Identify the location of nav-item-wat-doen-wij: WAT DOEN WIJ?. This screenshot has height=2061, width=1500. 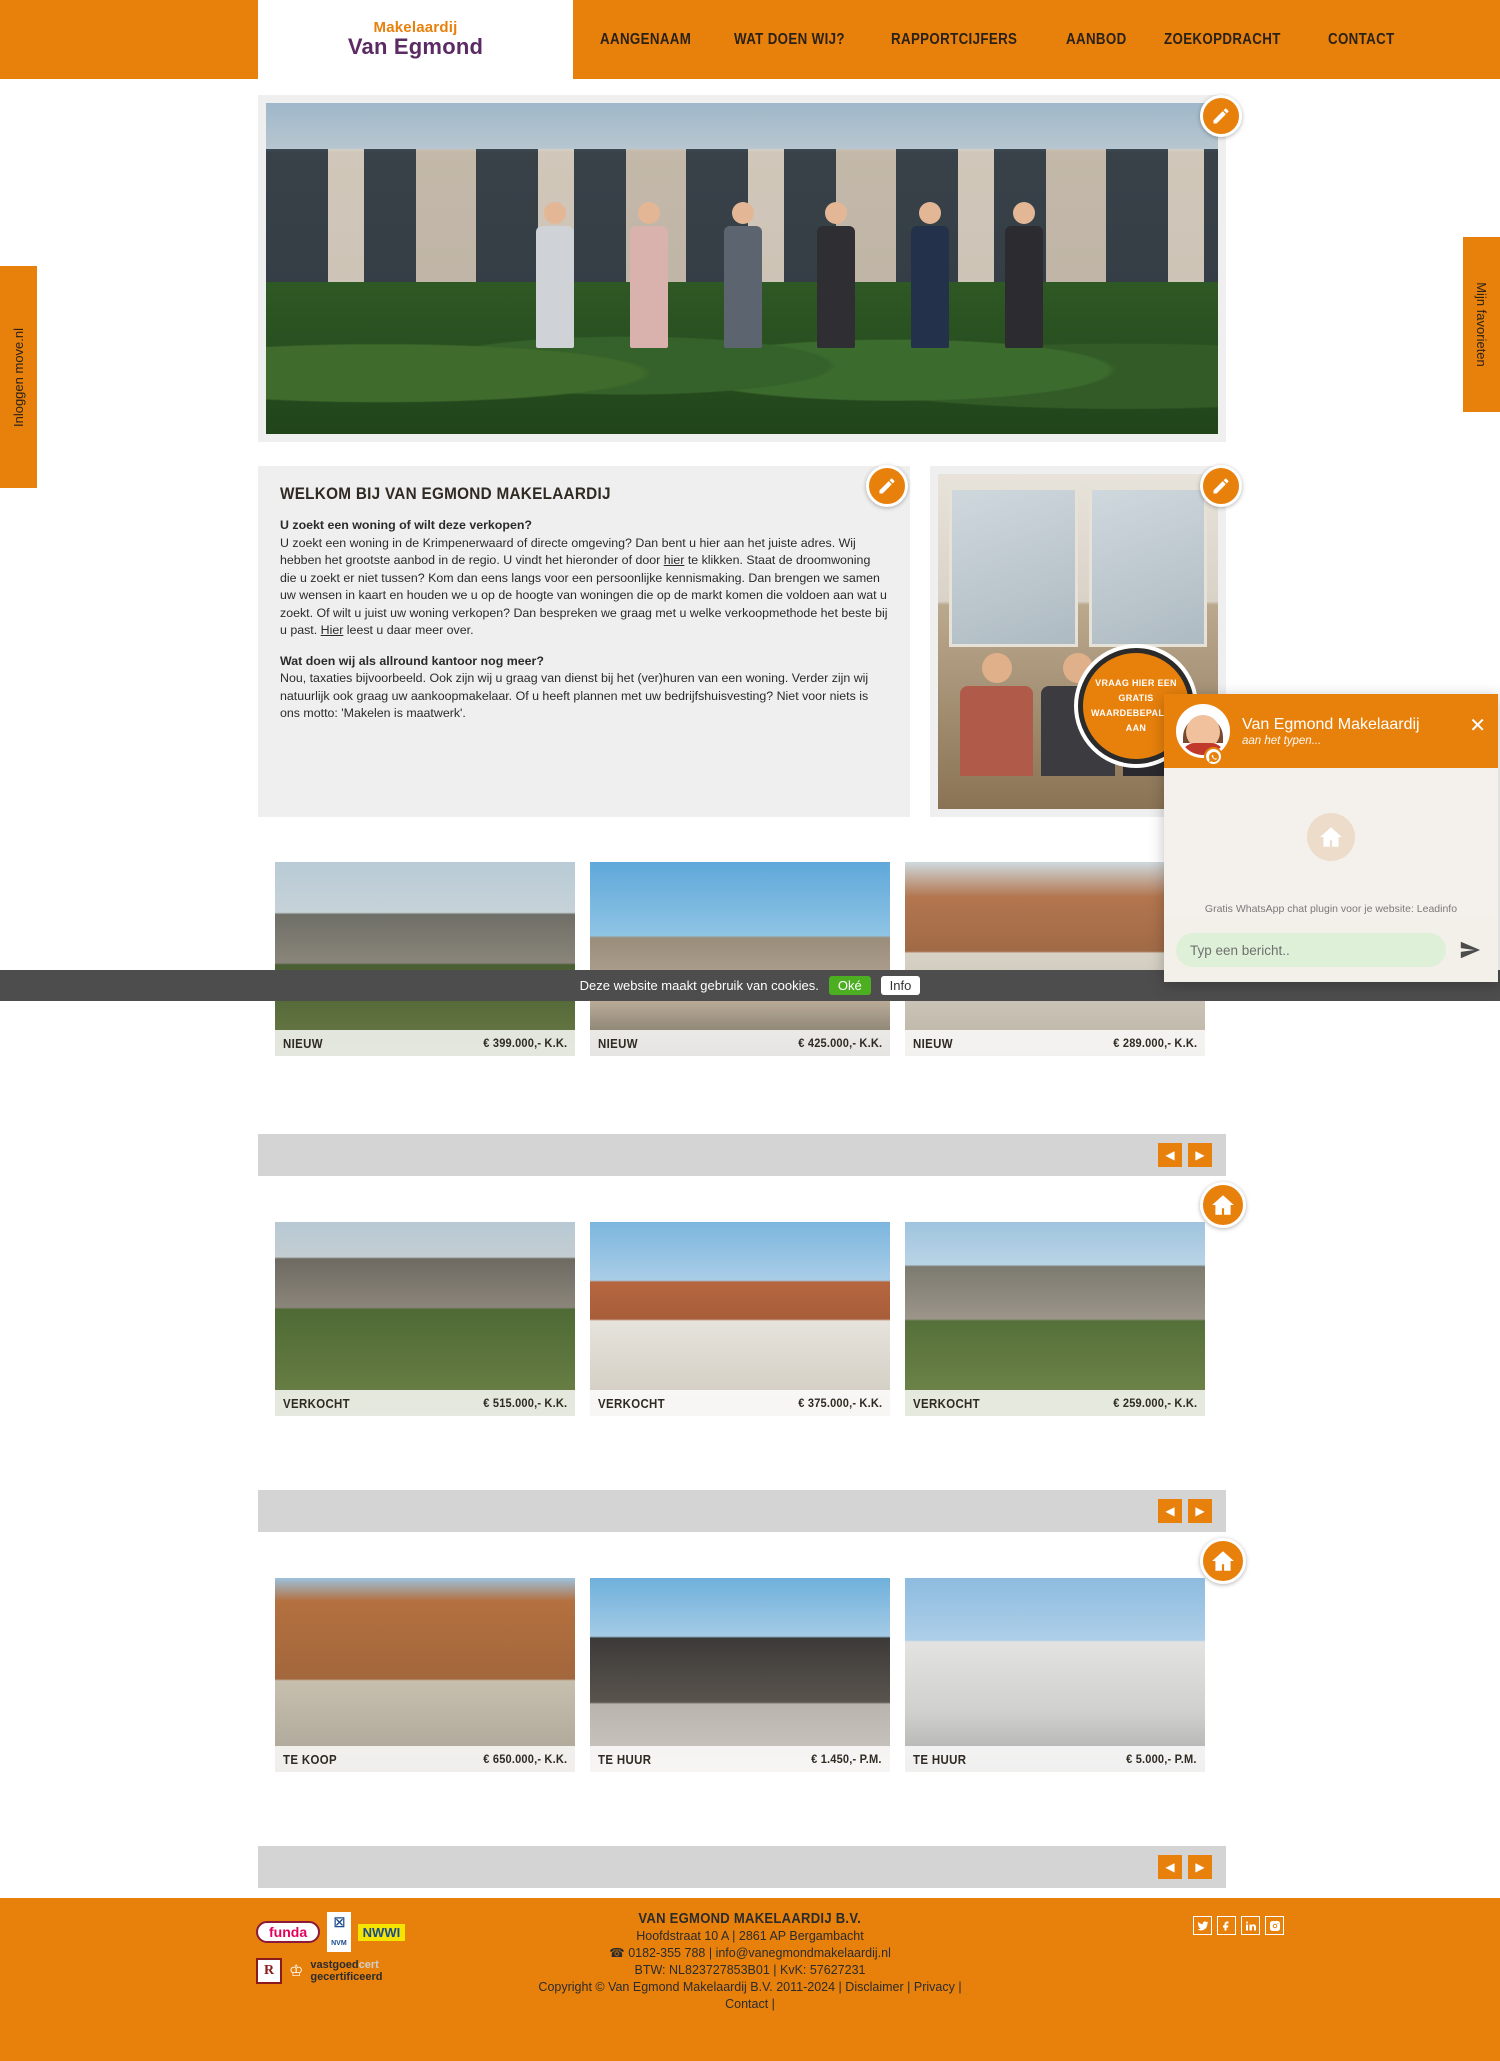
(789, 40).